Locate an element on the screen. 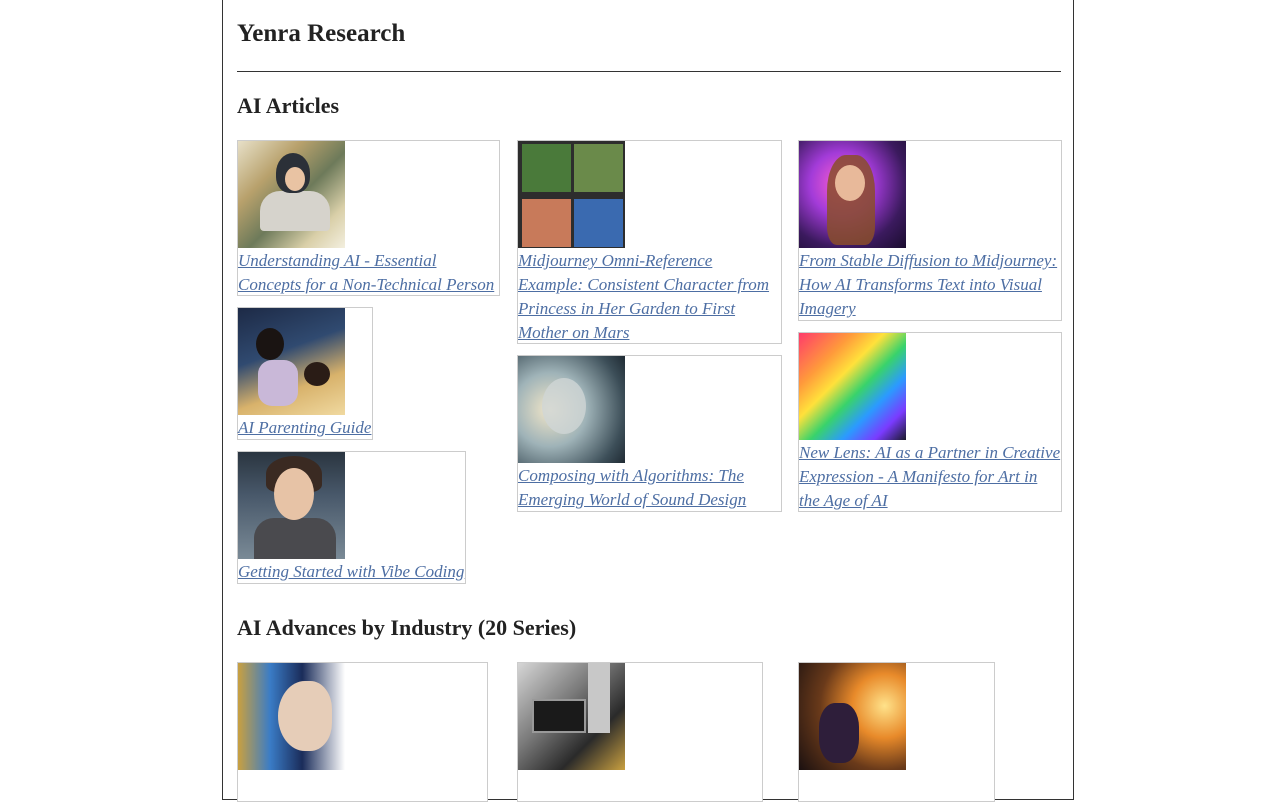 This screenshot has height=802, width=1280. article-card: AI Parenting Guide is located at coordinates (305, 373).